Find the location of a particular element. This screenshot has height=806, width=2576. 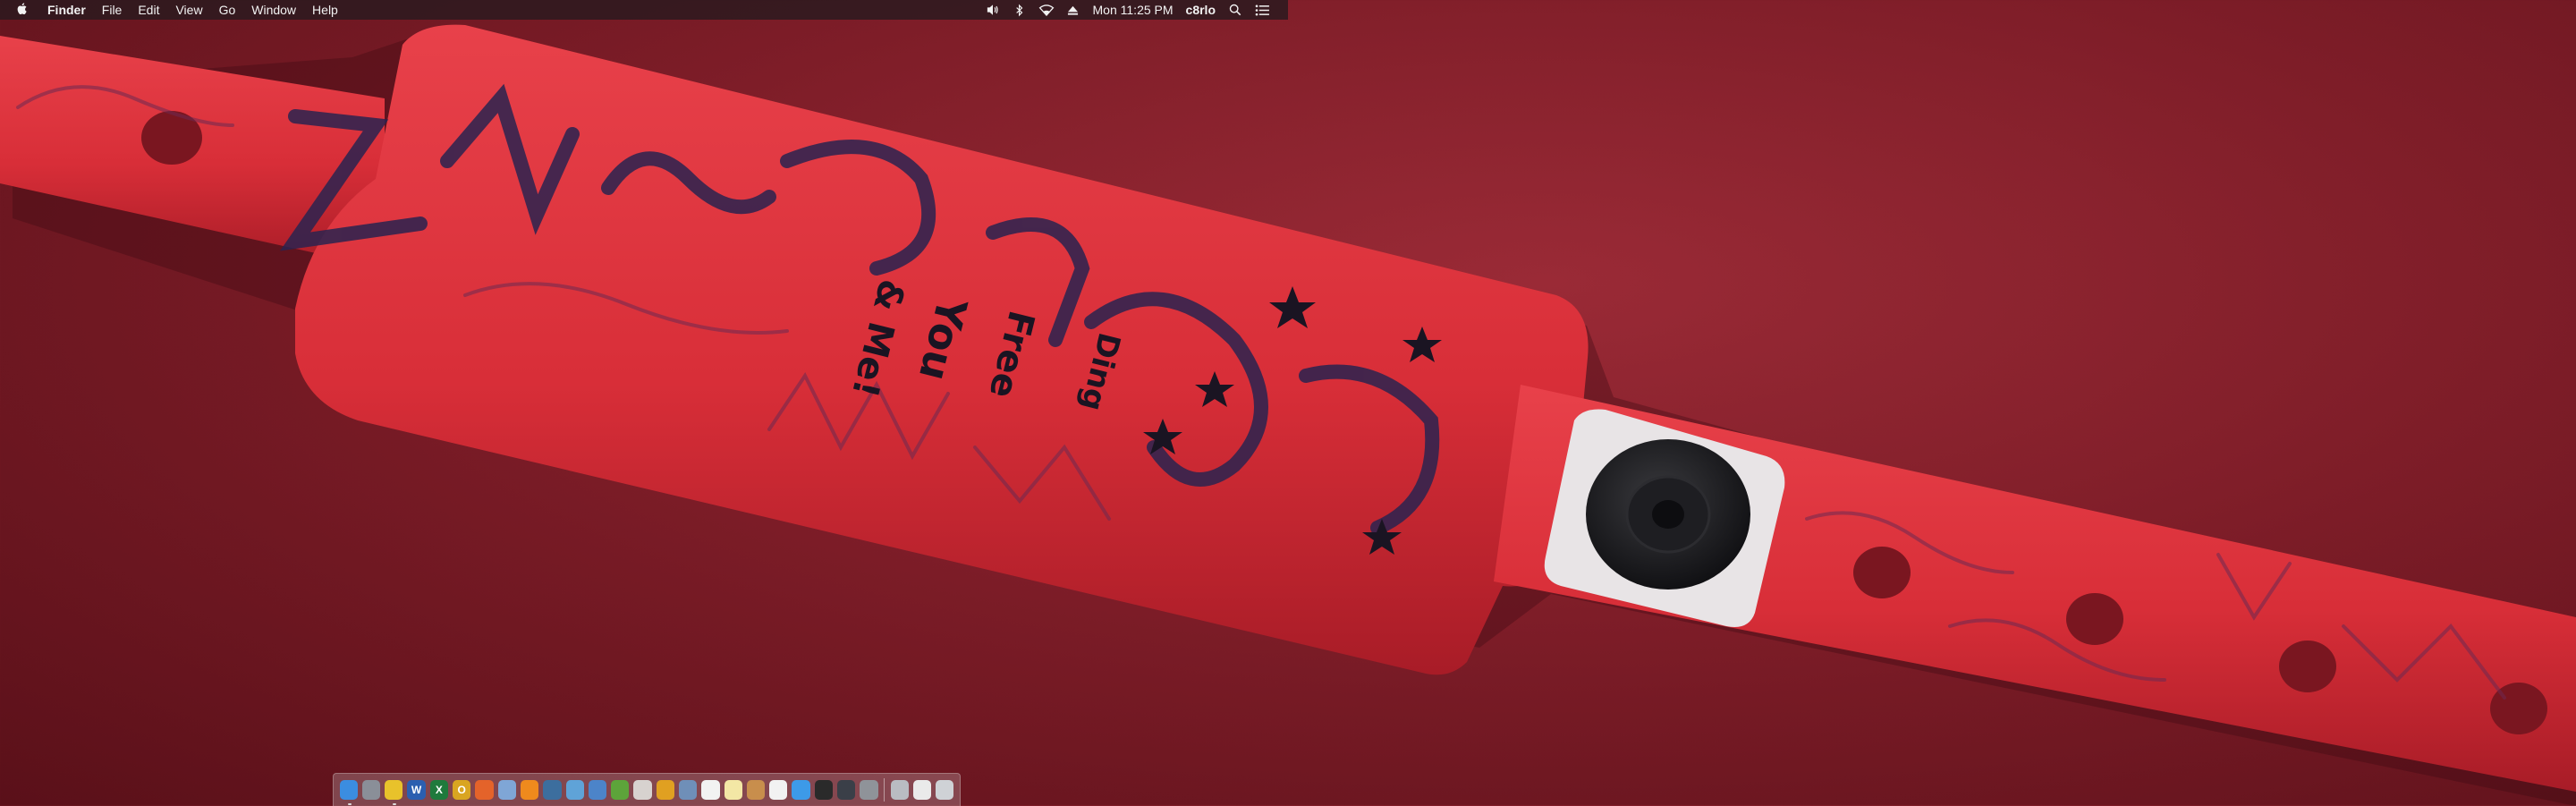

system-preferences-icon is located at coordinates (869, 790).